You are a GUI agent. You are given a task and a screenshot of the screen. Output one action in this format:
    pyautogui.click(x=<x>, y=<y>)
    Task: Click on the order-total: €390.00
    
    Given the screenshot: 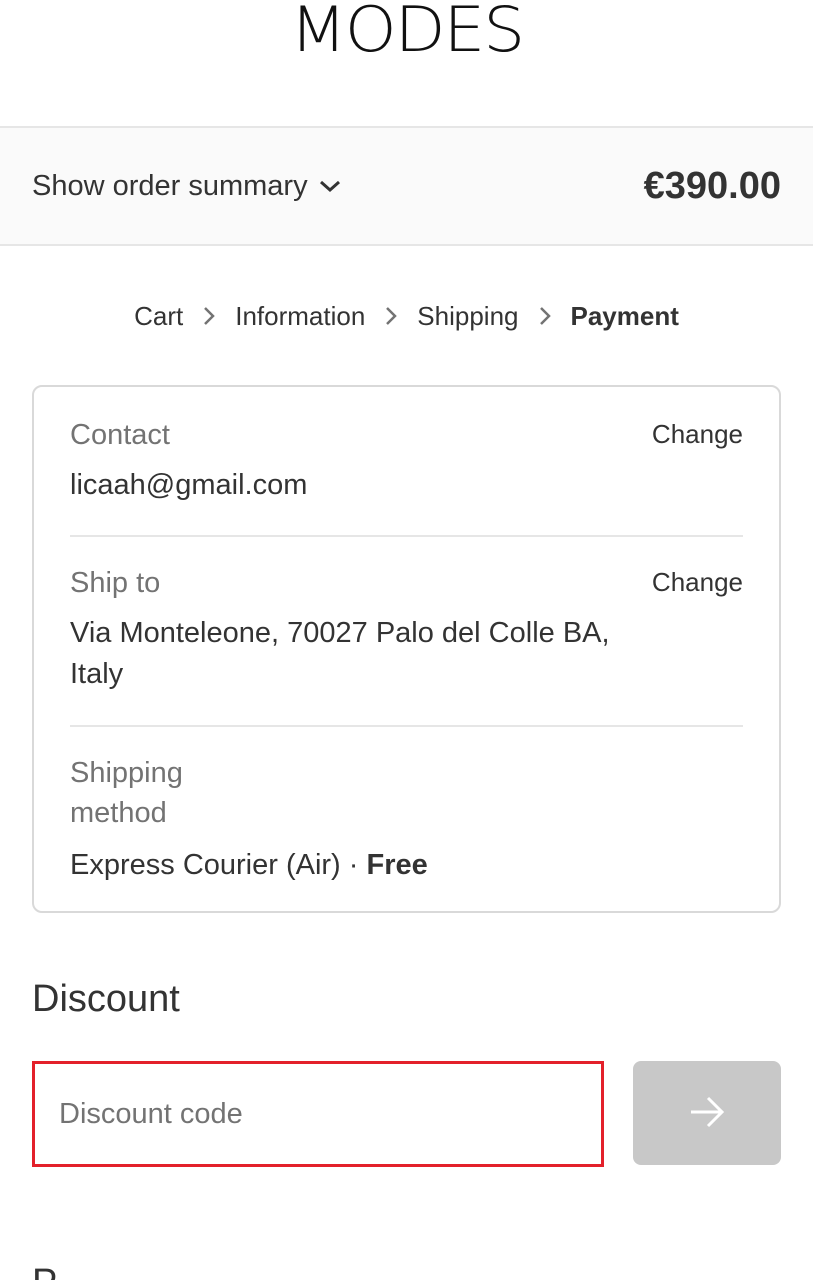 What is the action you would take?
    pyautogui.click(x=712, y=185)
    